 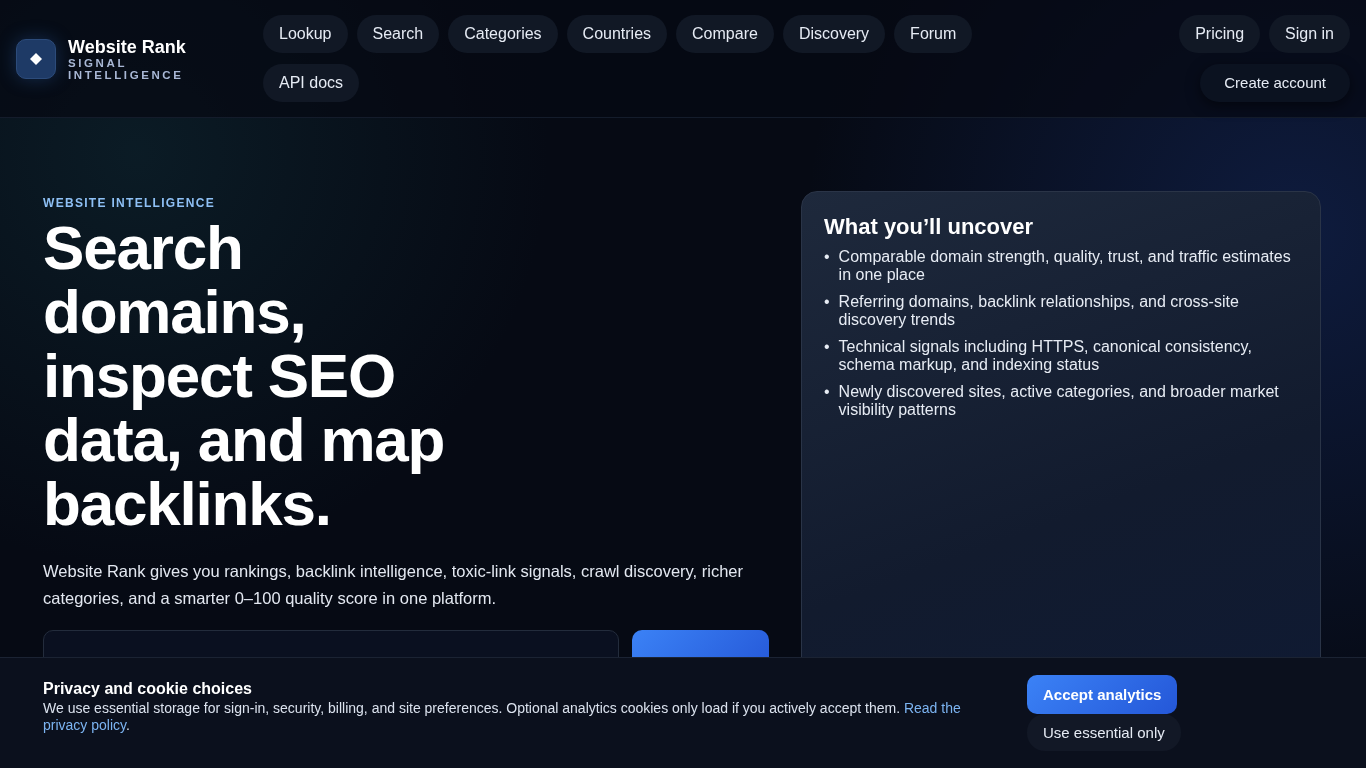 What do you see at coordinates (502, 717) in the screenshot?
I see `banner-text: We use essential storage for sign-in, security, billing, and site preferences. Optional analytics cookies only load if you actively accept them. Read the privacy policy.` at bounding box center [502, 717].